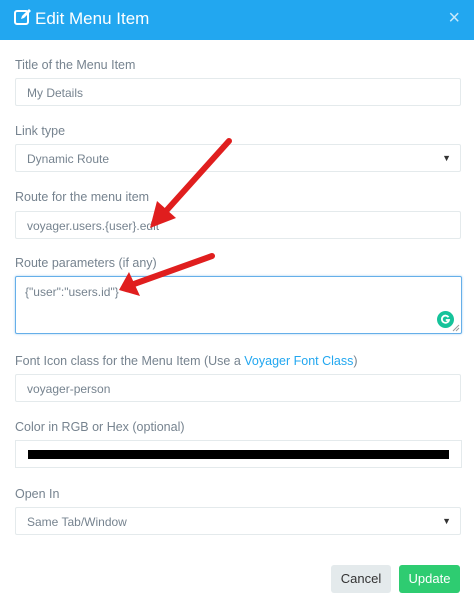 Image resolution: width=474 pixels, height=607 pixels. Describe the element at coordinates (238, 92) in the screenshot. I see `title-input: My Details` at that location.